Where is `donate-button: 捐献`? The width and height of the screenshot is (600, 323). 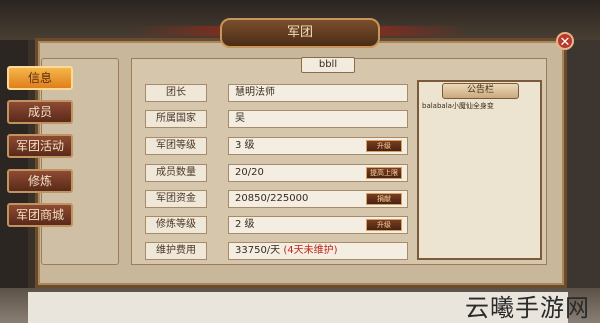 donate-button: 捐献 is located at coordinates (384, 199).